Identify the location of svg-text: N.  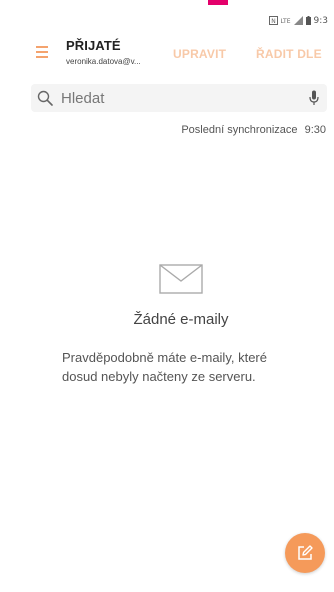
(273, 21).